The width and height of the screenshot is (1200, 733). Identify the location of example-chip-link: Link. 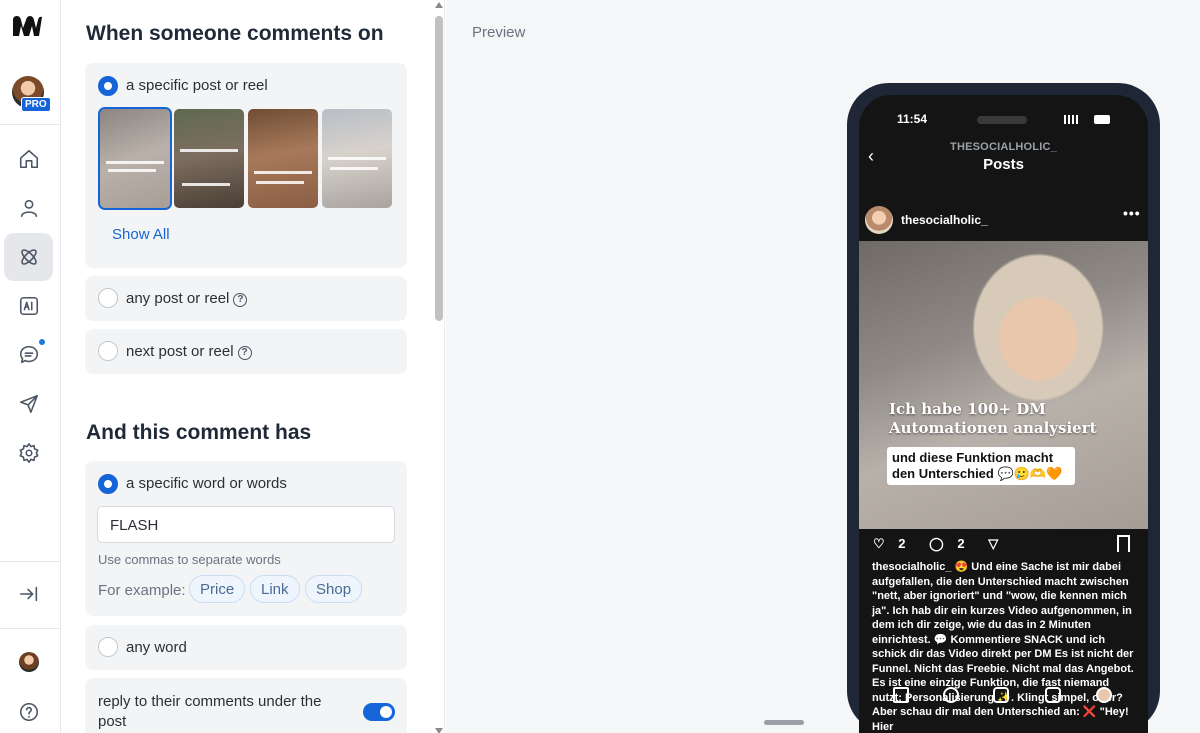
(275, 589).